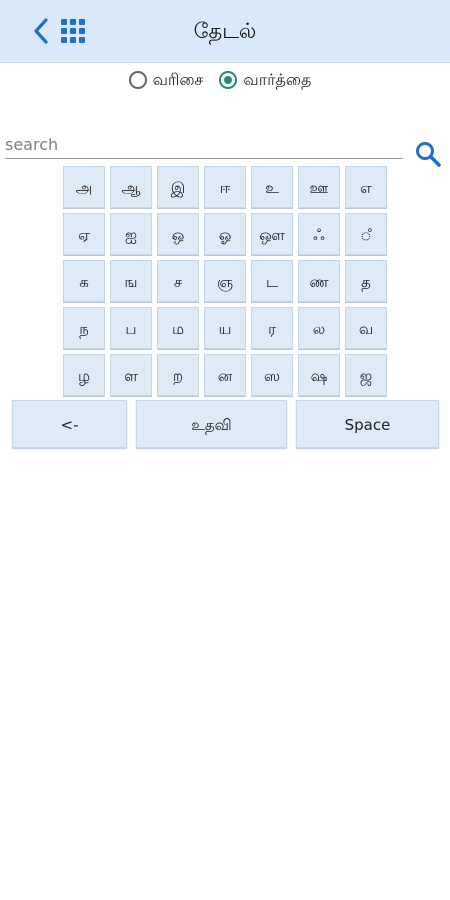 Image resolution: width=450 pixels, height=900 pixels. What do you see at coordinates (366, 375) in the screenshot?
I see `key: ஜ` at bounding box center [366, 375].